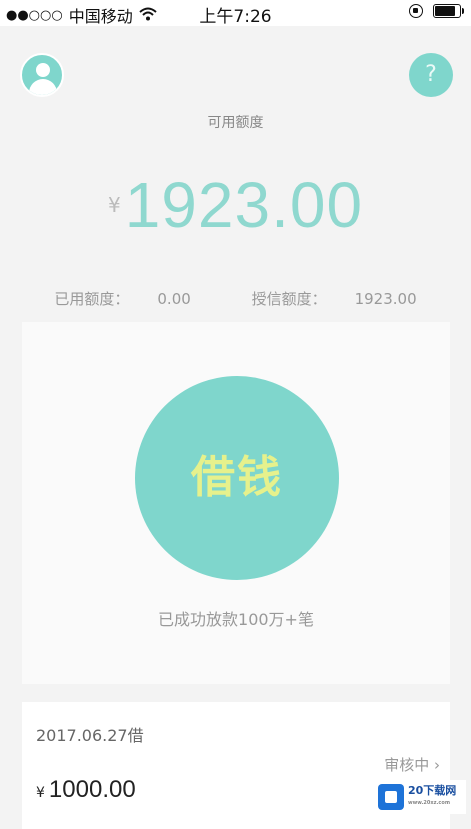 This screenshot has height=829, width=471. I want to click on total-credit-value: 1923.00, so click(385, 299).